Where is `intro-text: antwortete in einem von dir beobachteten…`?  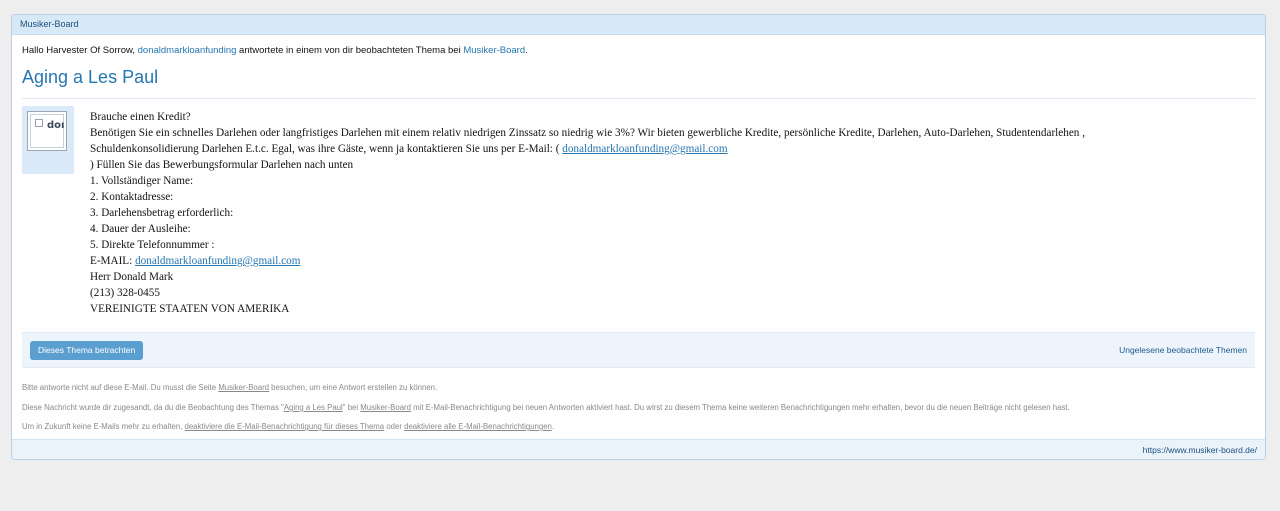 intro-text: antwortete in einem von dir beobachteten… is located at coordinates (350, 50).